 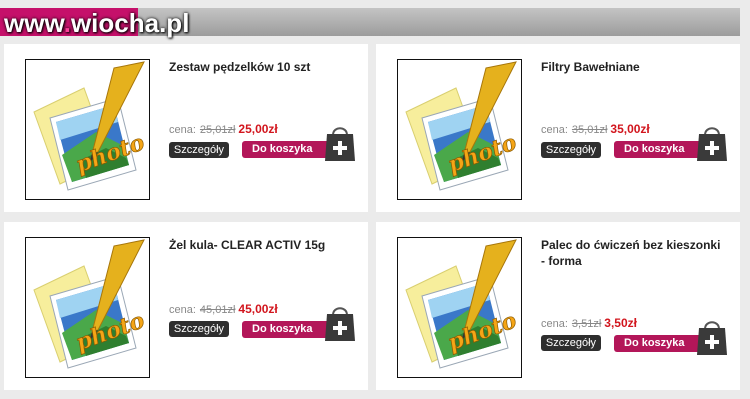 What do you see at coordinates (258, 129) in the screenshot?
I see `current-price: 25,00zł` at bounding box center [258, 129].